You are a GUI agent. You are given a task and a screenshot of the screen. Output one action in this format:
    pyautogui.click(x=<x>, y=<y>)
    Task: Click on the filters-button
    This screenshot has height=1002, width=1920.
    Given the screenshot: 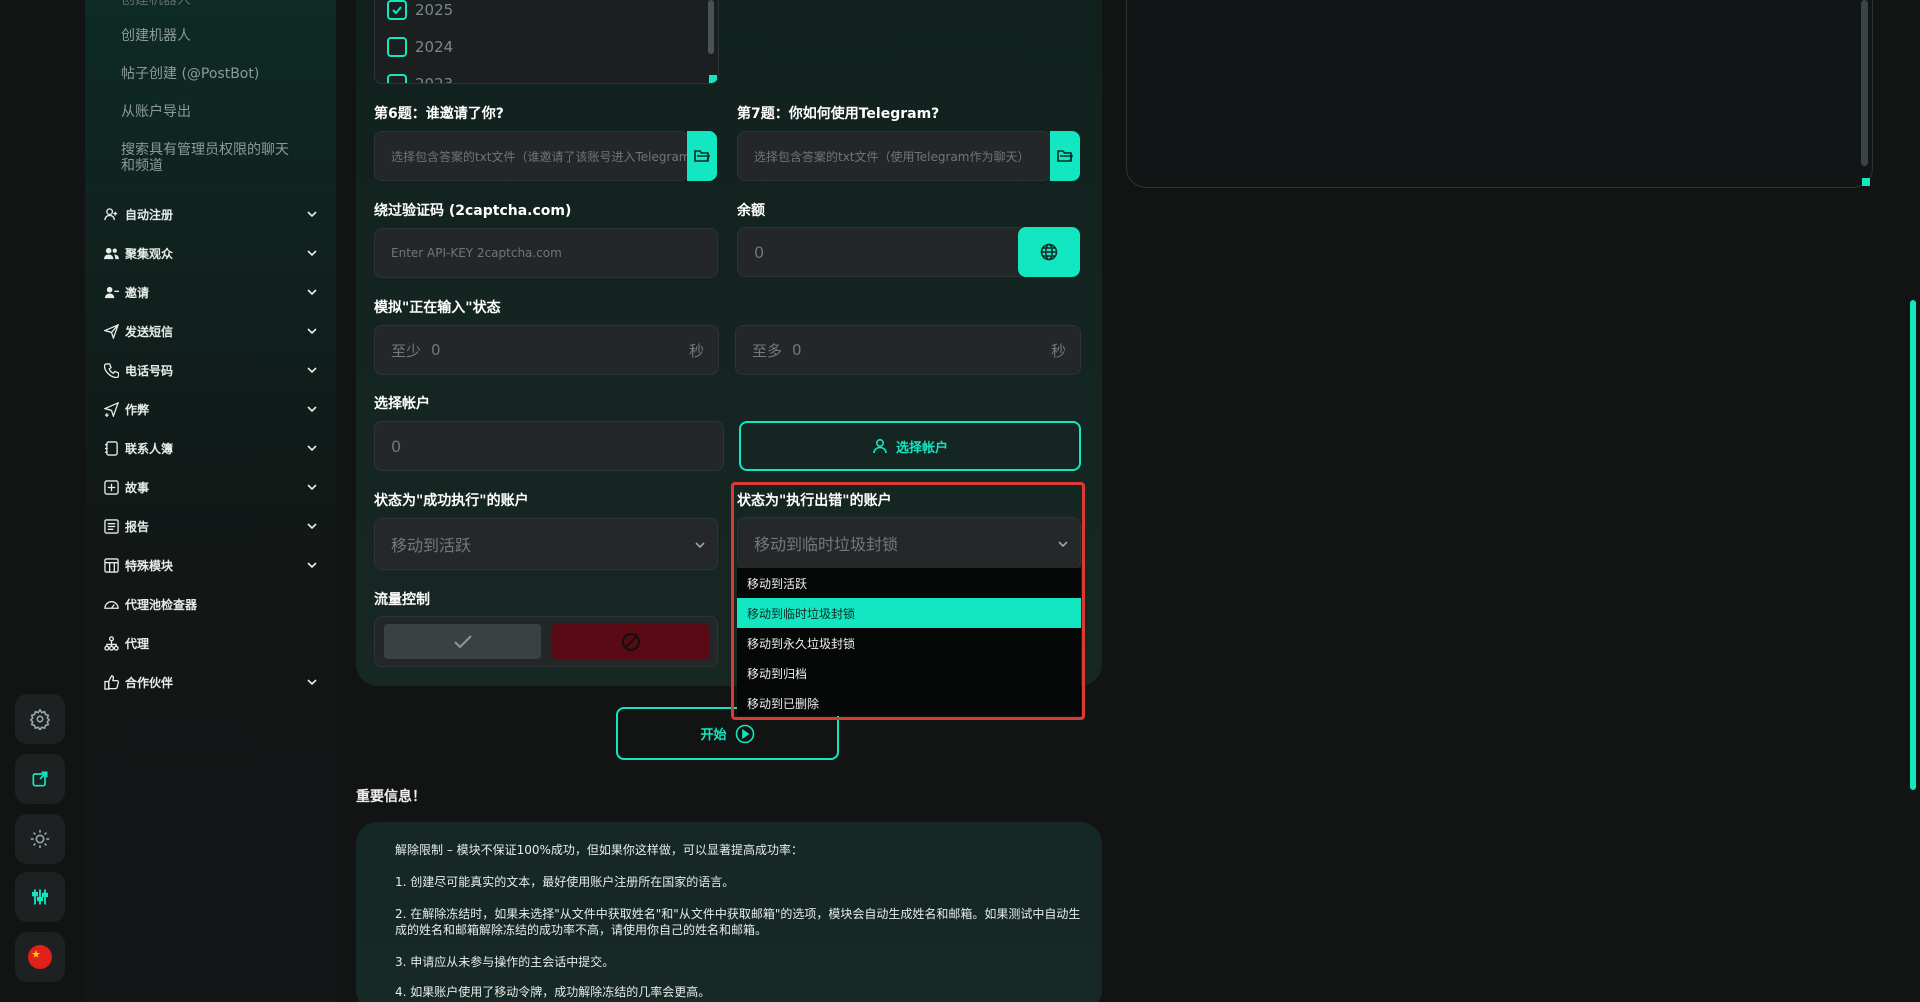 What is the action you would take?
    pyautogui.click(x=40, y=897)
    